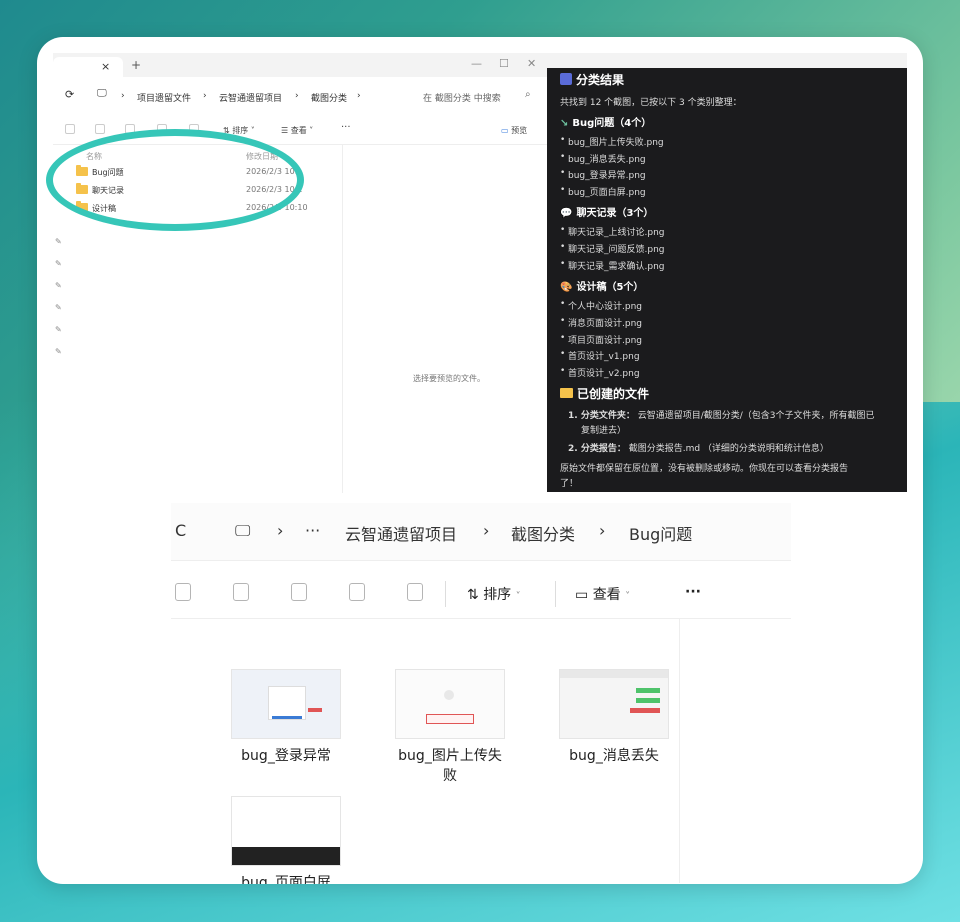 The image size is (960, 922). I want to click on folder-icon, so click(566, 393).